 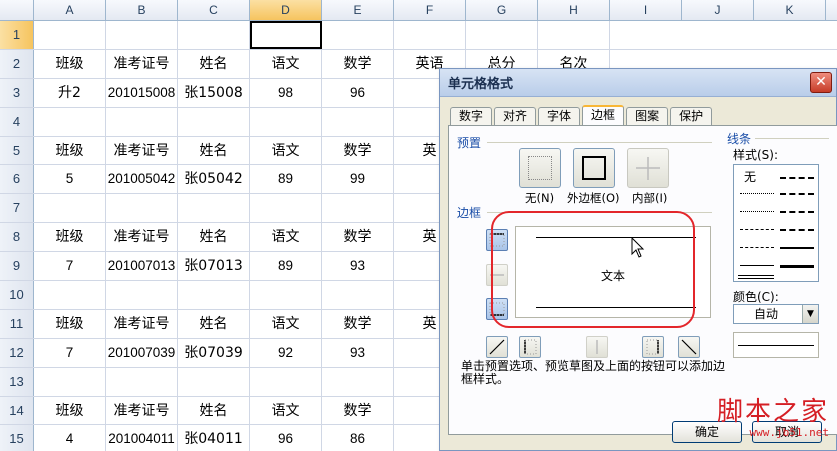 I want to click on row-header: 7, so click(x=17, y=208).